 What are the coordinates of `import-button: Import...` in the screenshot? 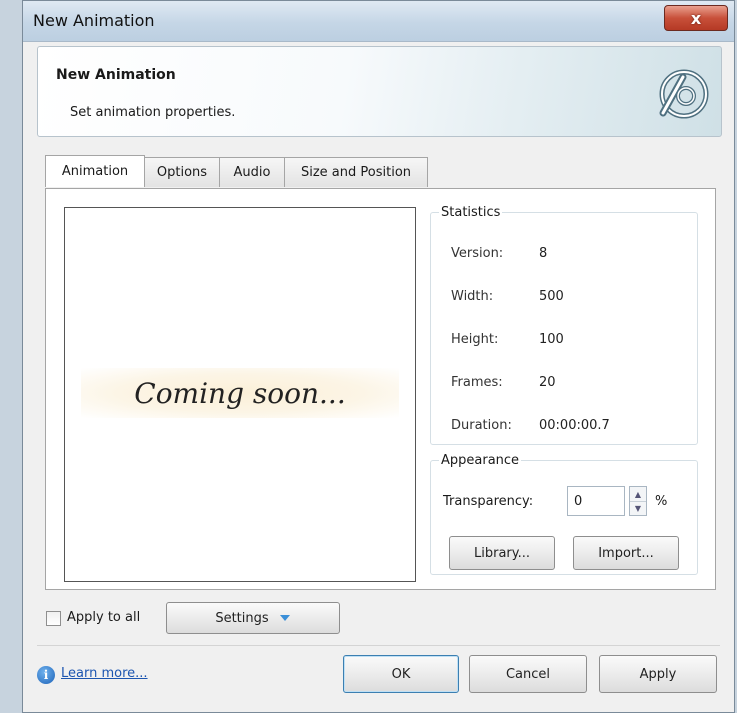 It's located at (626, 553).